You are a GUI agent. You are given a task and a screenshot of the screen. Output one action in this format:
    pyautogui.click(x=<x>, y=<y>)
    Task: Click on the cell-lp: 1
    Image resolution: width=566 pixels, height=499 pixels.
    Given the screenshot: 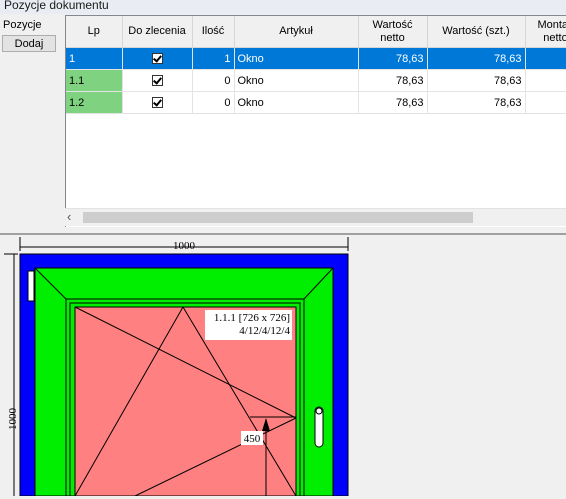 What is the action you would take?
    pyautogui.click(x=94, y=58)
    